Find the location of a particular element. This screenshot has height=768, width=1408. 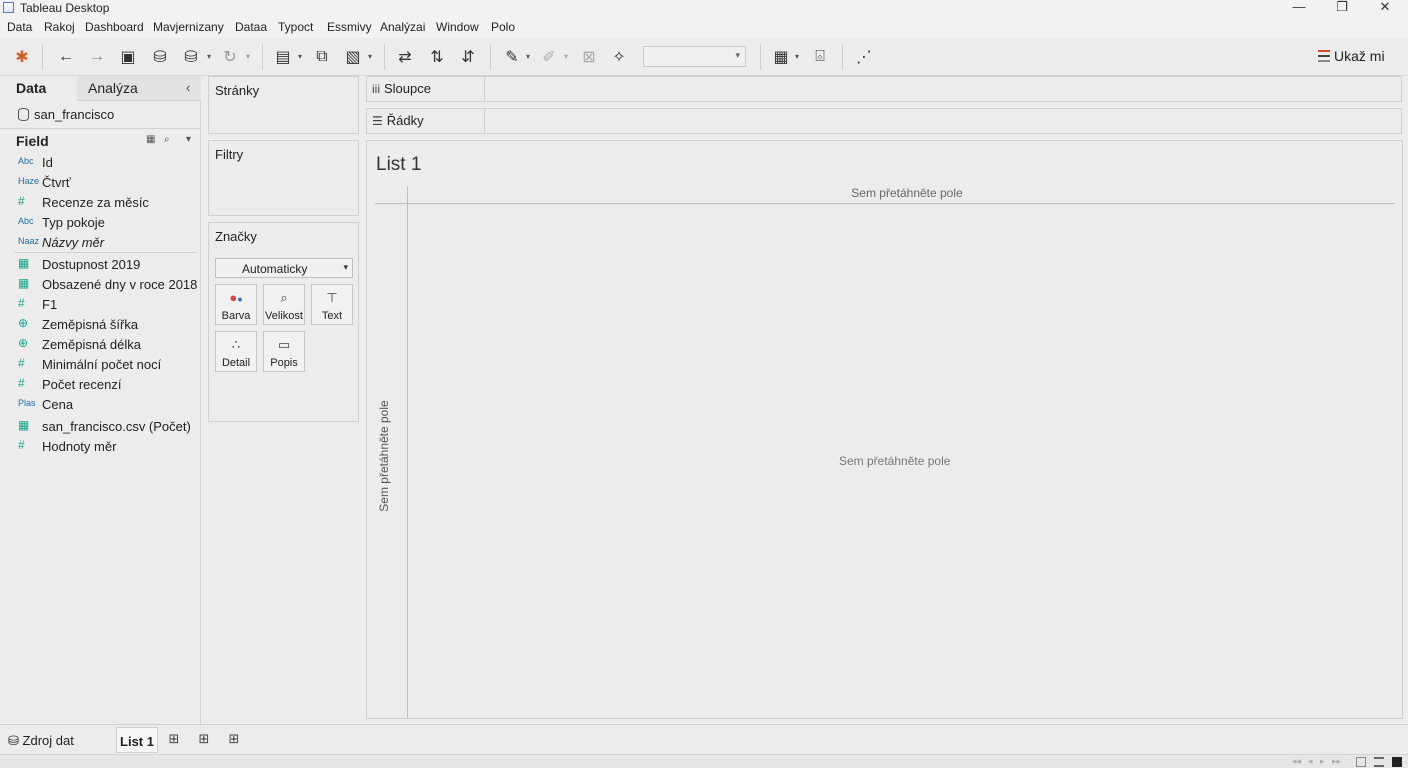

field-name: Názvy měr is located at coordinates (73, 242).